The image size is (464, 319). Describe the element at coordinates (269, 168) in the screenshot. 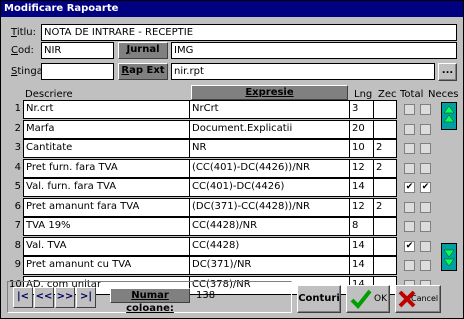

I see `expresie-cell: (CC(401)-DC(4426))/NR` at that location.